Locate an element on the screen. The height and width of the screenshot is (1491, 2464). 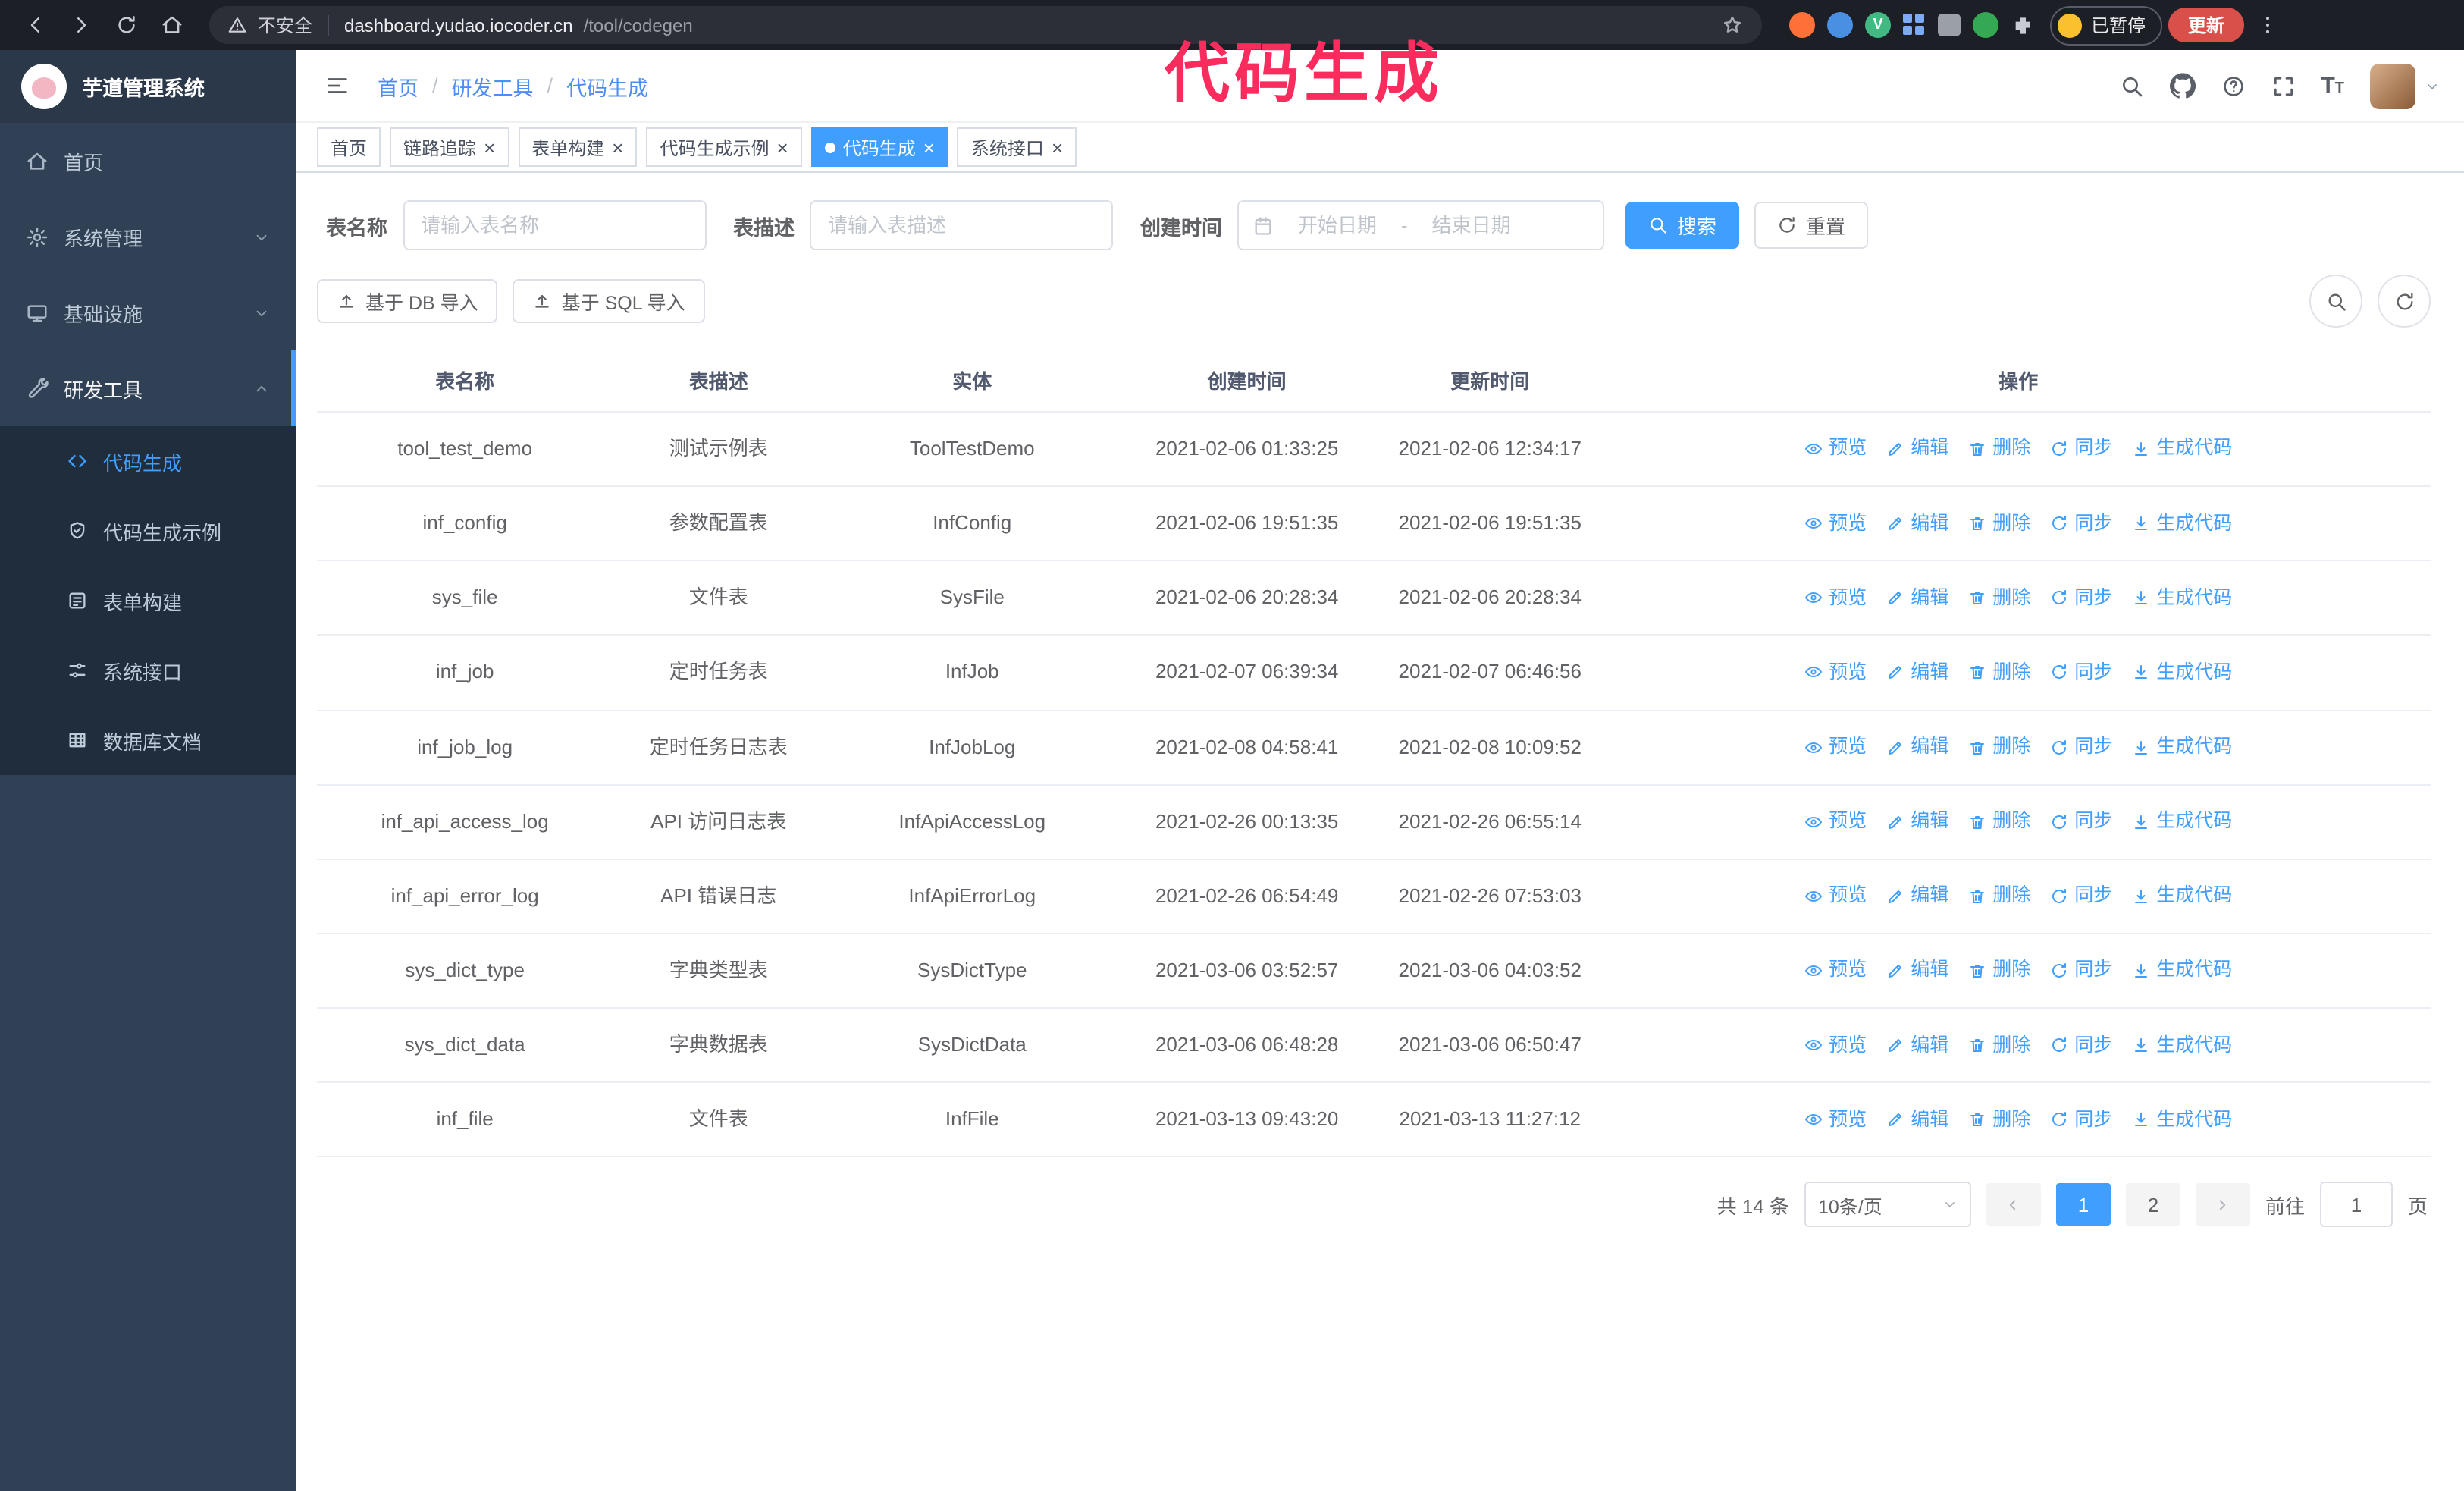
reset-button: 重置 is located at coordinates (1812, 225).